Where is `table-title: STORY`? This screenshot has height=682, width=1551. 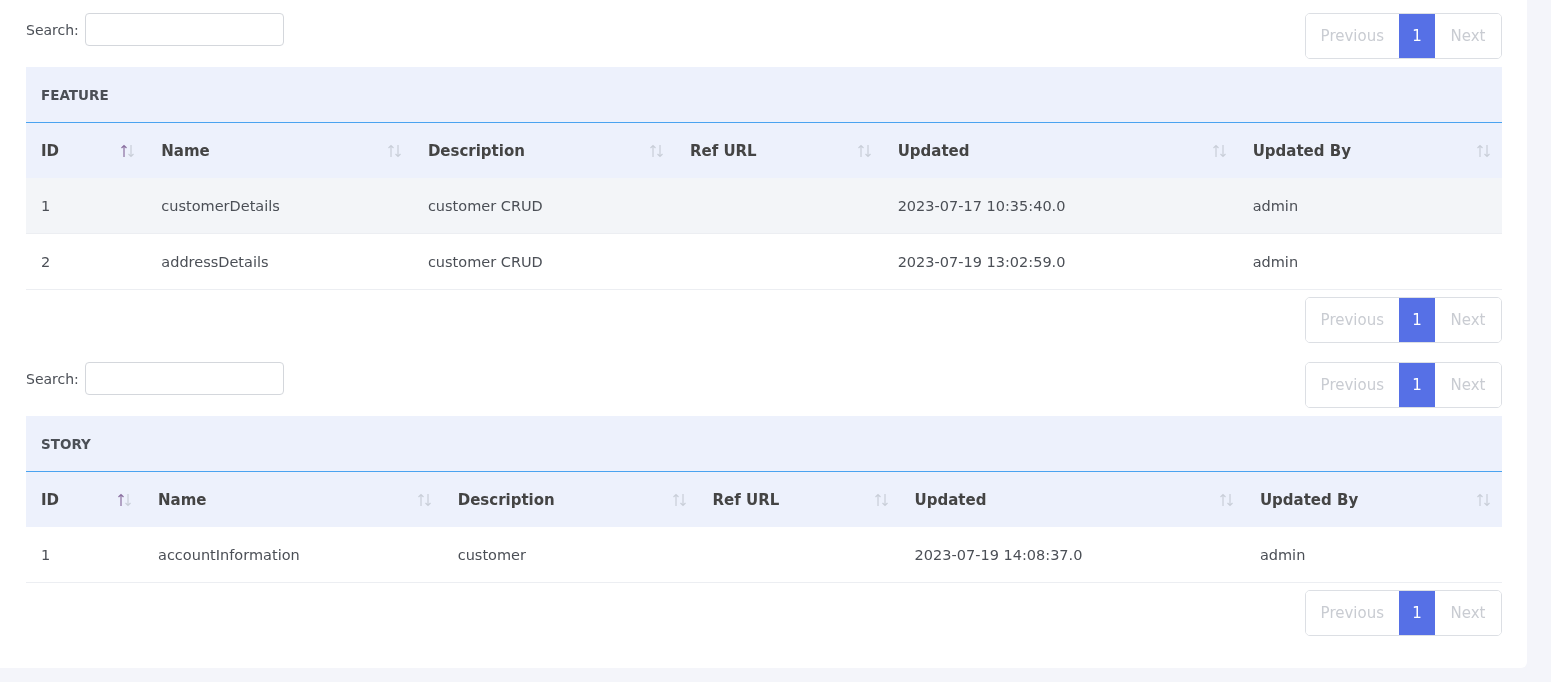 table-title: STORY is located at coordinates (764, 444).